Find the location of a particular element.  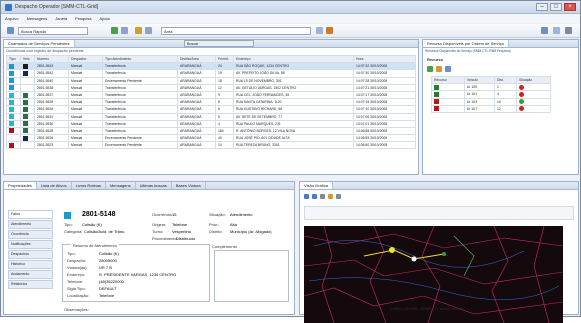

measure-icon is located at coordinates (338, 196).